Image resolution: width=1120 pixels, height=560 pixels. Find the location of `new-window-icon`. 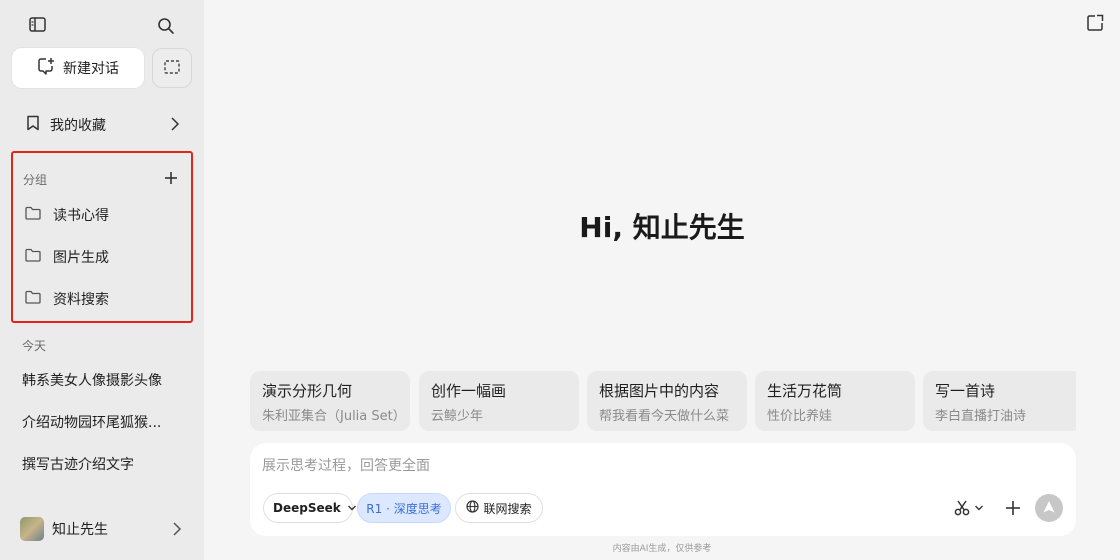

new-window-icon is located at coordinates (1095, 25).